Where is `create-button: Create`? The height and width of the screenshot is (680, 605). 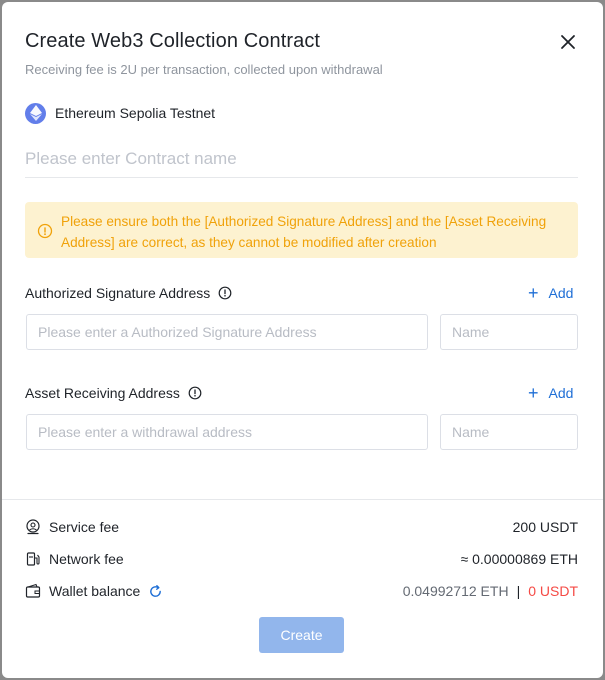
create-button: Create is located at coordinates (301, 635).